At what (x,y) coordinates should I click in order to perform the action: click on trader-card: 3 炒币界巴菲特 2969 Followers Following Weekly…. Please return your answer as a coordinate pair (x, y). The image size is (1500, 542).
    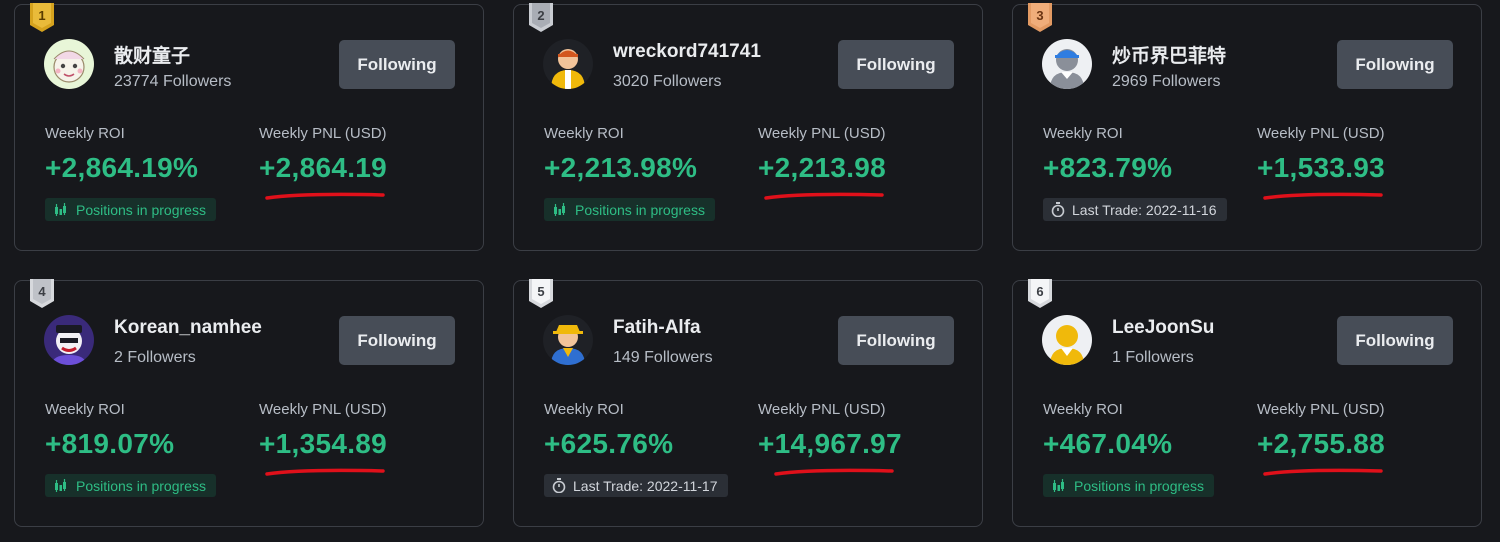
    Looking at the image, I should click on (1247, 127).